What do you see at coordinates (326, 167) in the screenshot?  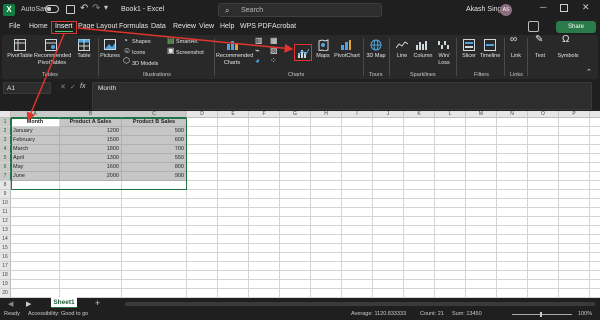 I see `cell-h6` at bounding box center [326, 167].